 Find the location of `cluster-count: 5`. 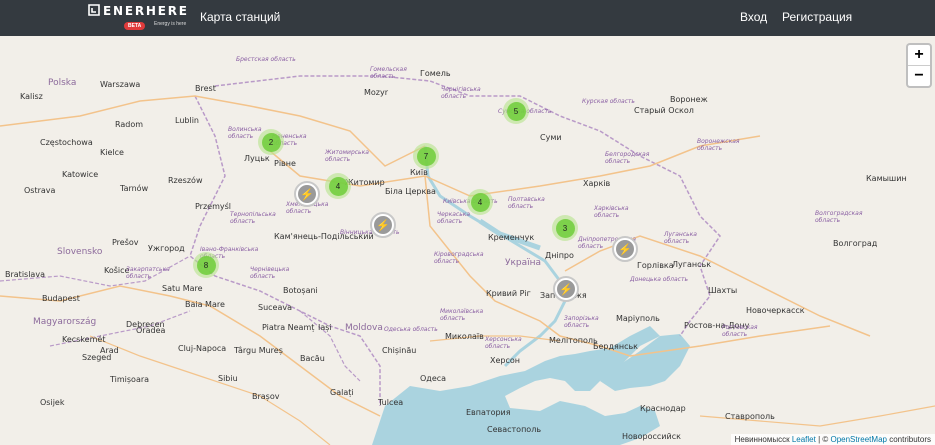

cluster-count: 5 is located at coordinates (516, 111).